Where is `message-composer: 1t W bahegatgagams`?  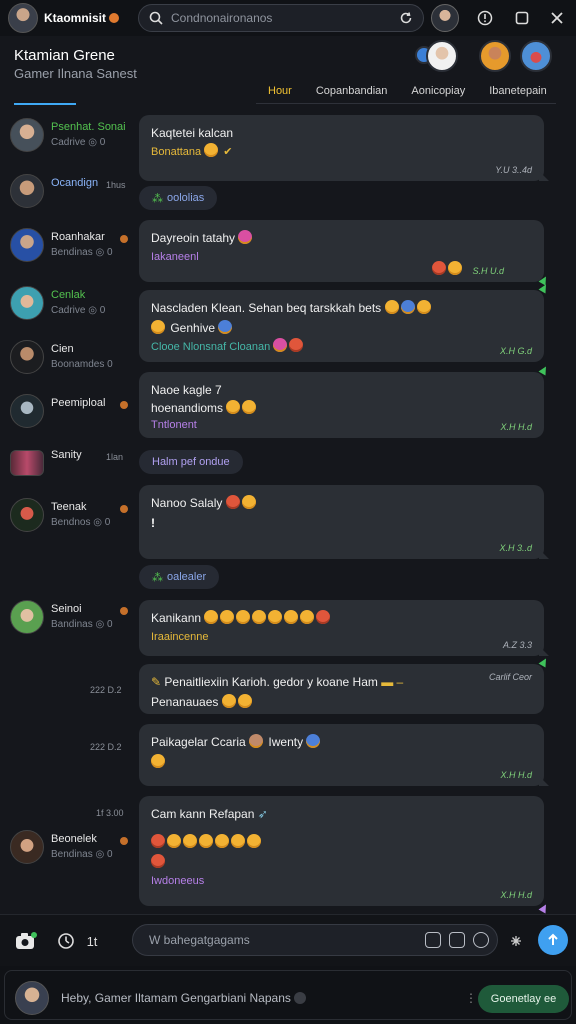
message-composer: 1t W bahegatgagams is located at coordinates (288, 940).